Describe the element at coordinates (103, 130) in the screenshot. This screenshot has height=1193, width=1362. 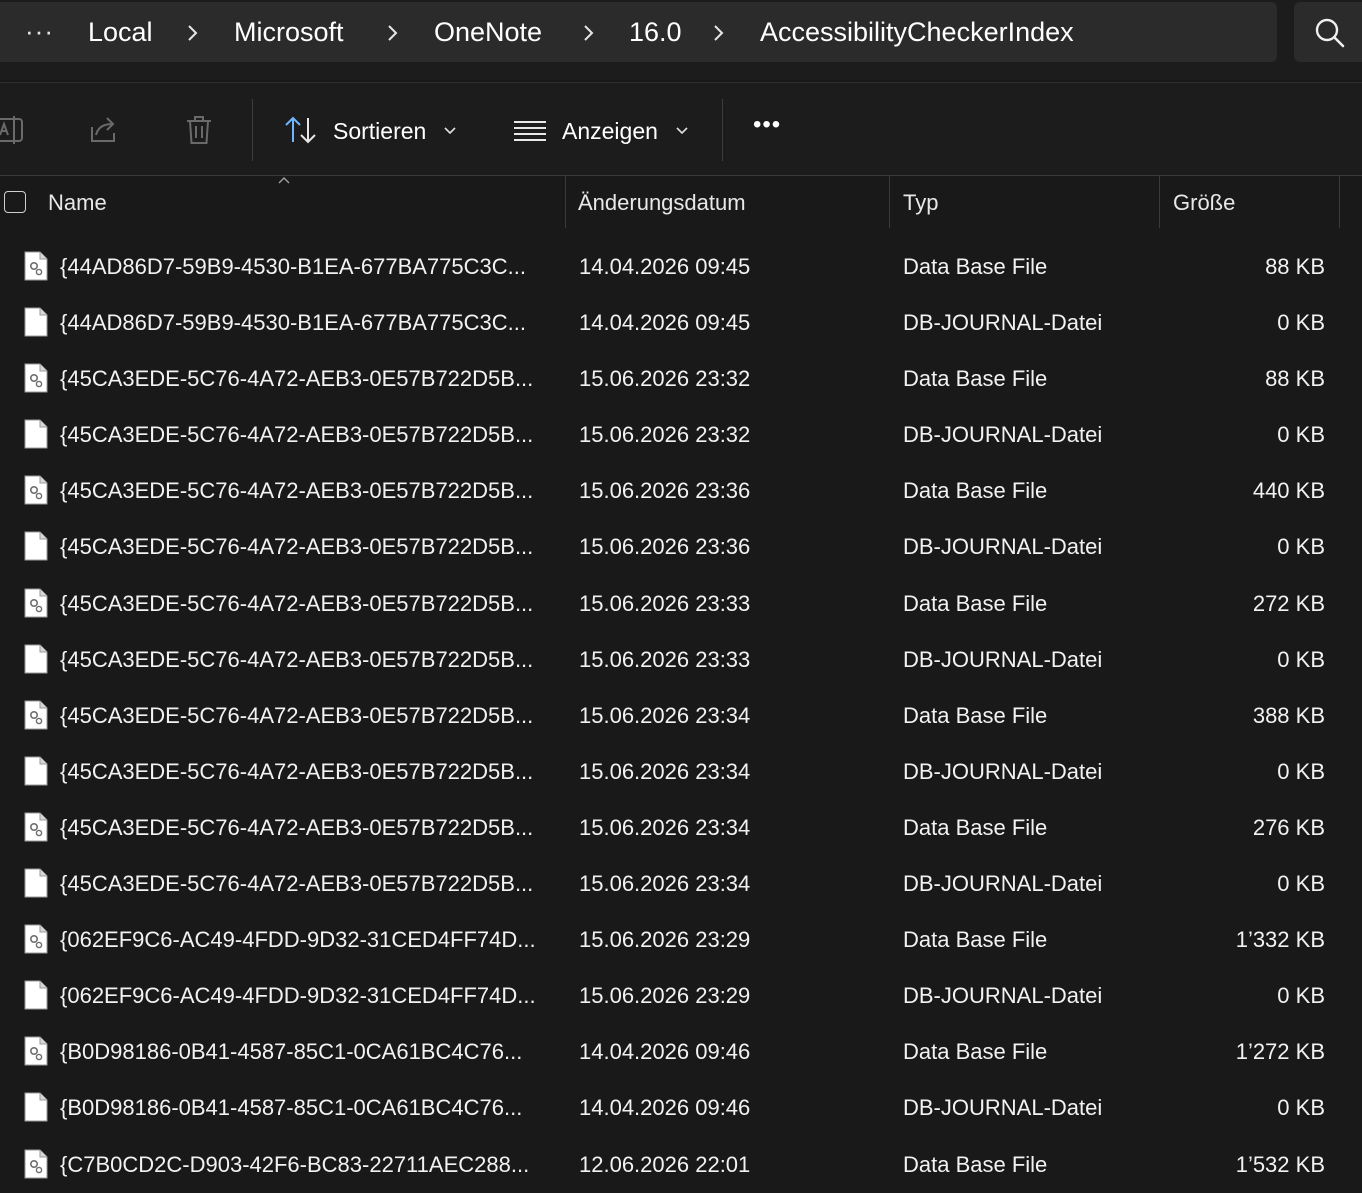
I see `share-icon` at that location.